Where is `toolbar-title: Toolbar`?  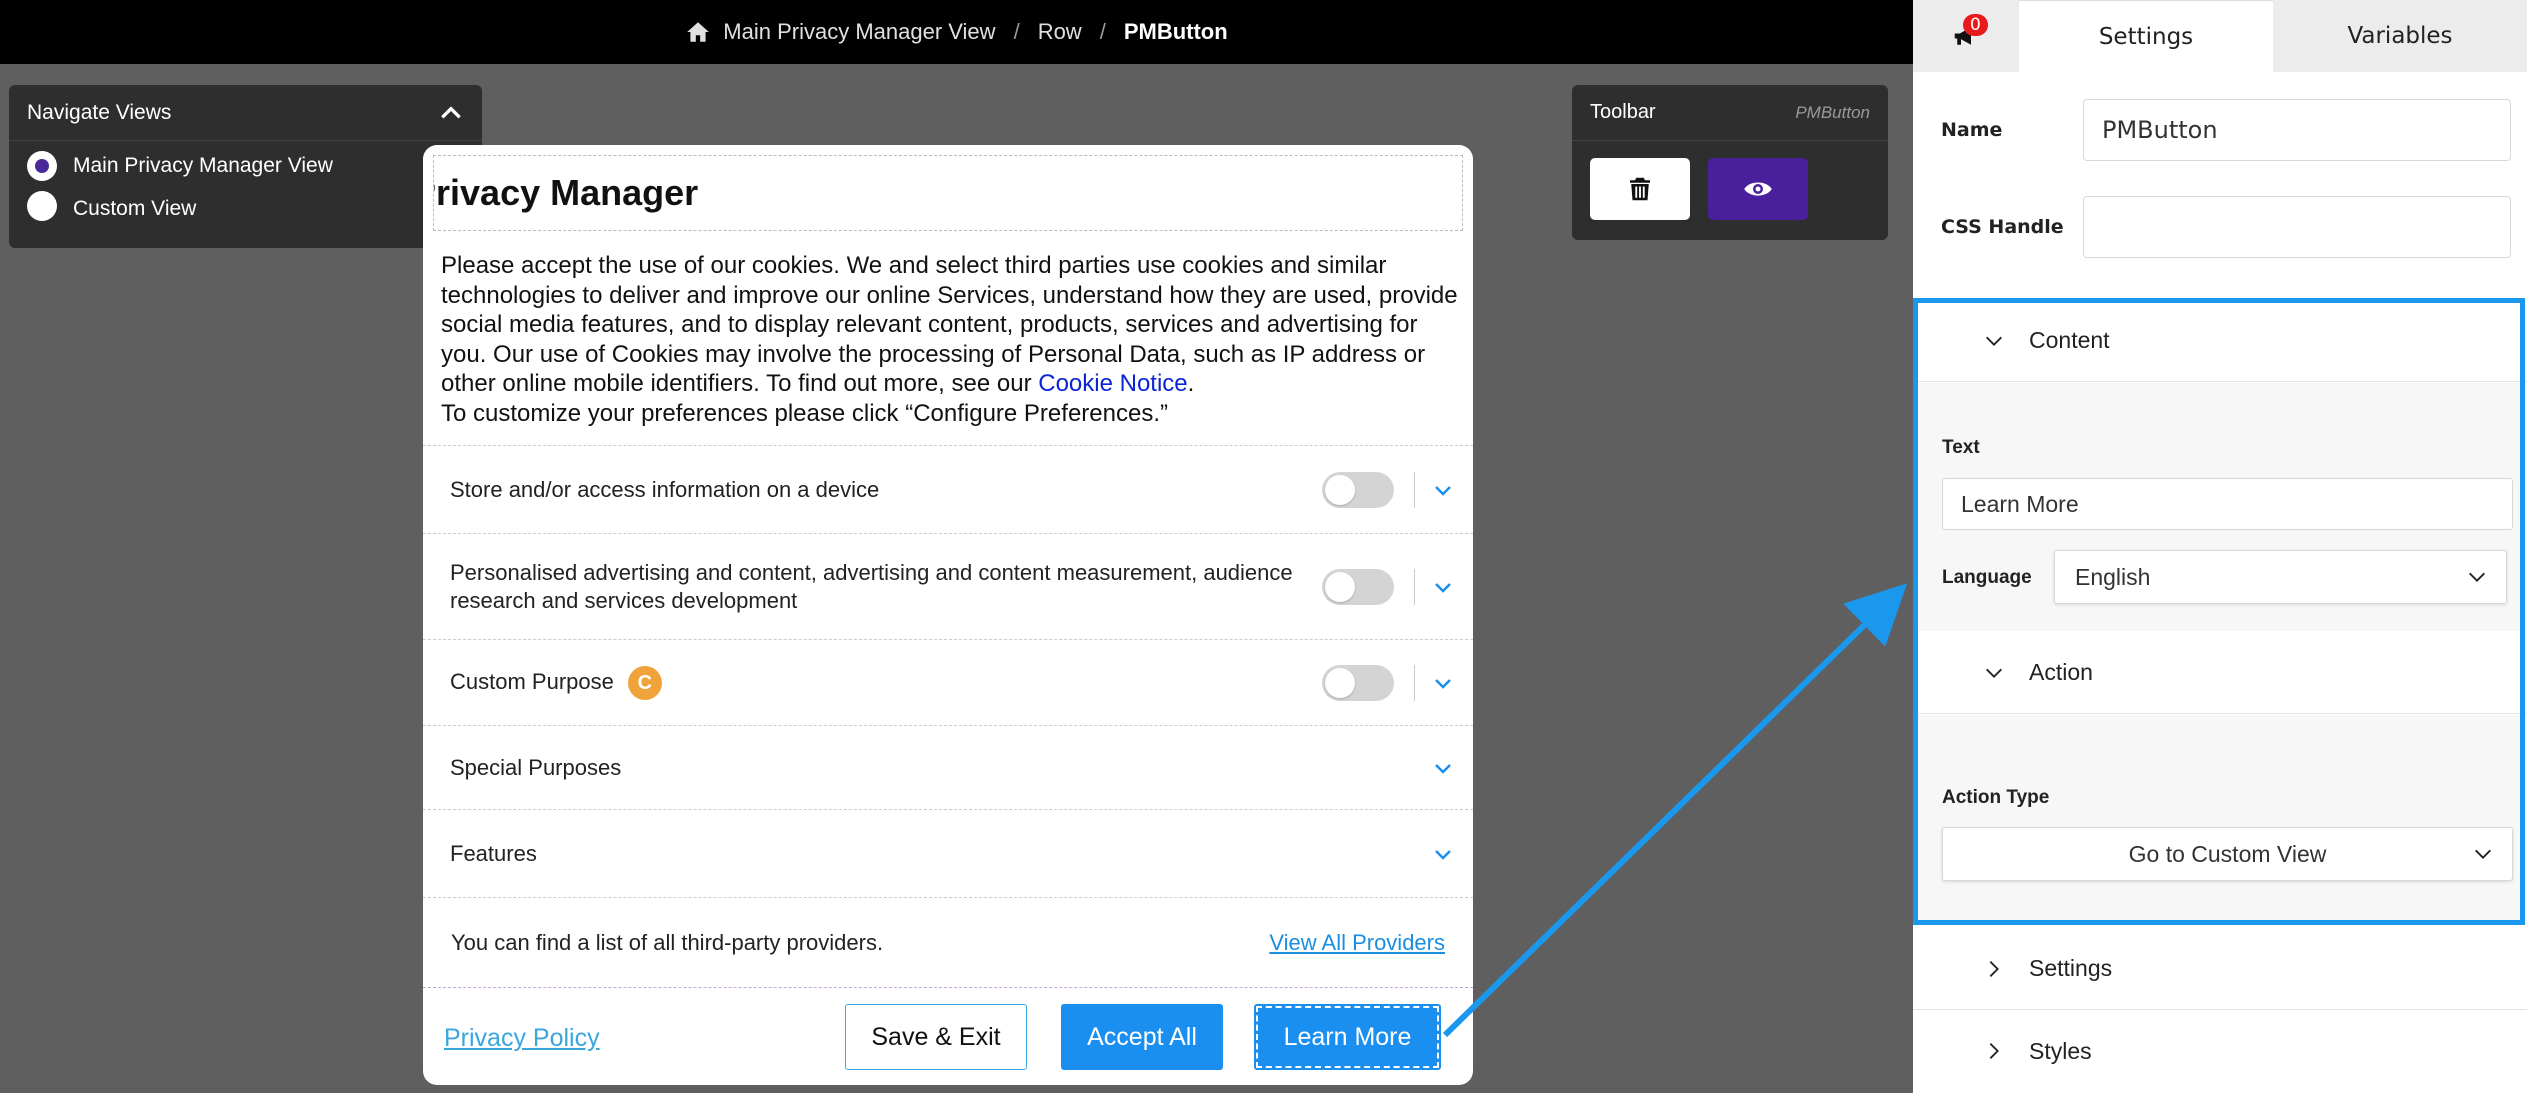
toolbar-title: Toolbar is located at coordinates (1623, 112).